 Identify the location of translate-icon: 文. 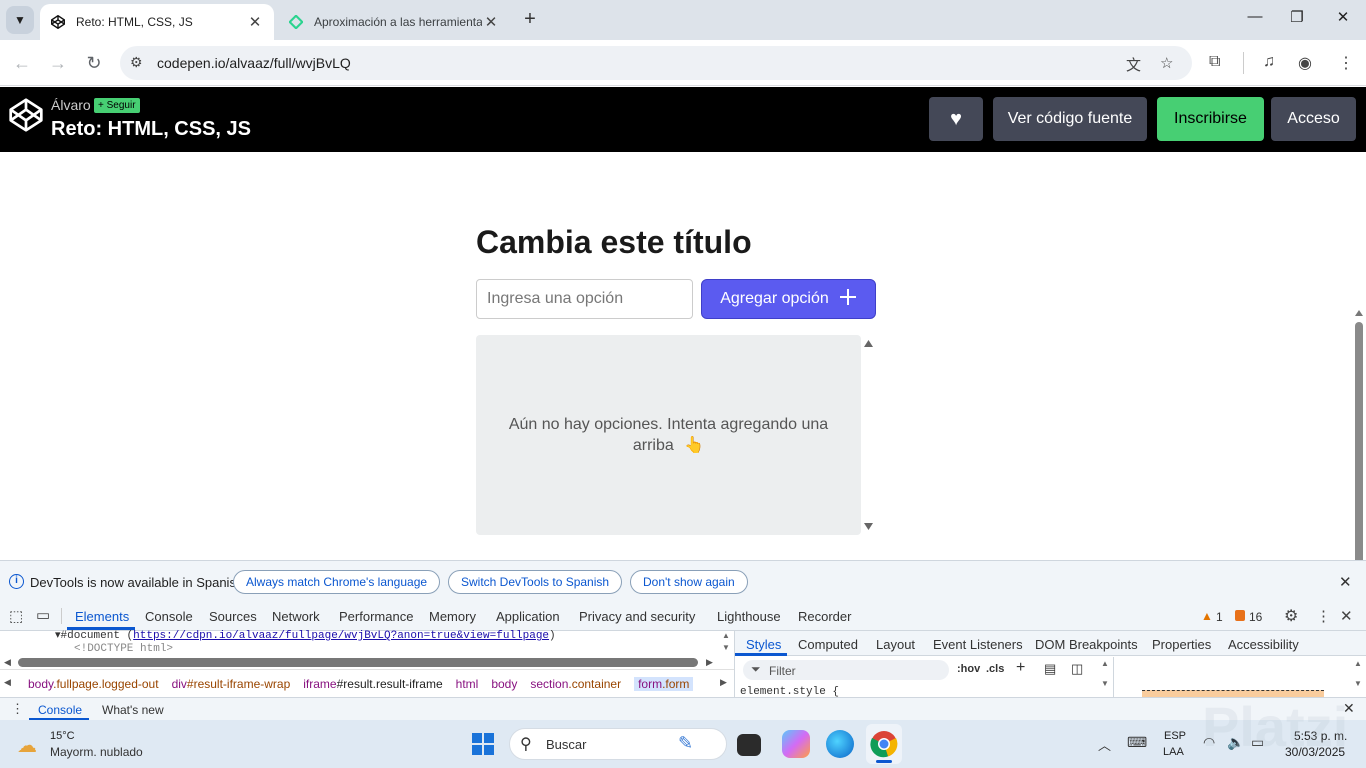
(1133, 64).